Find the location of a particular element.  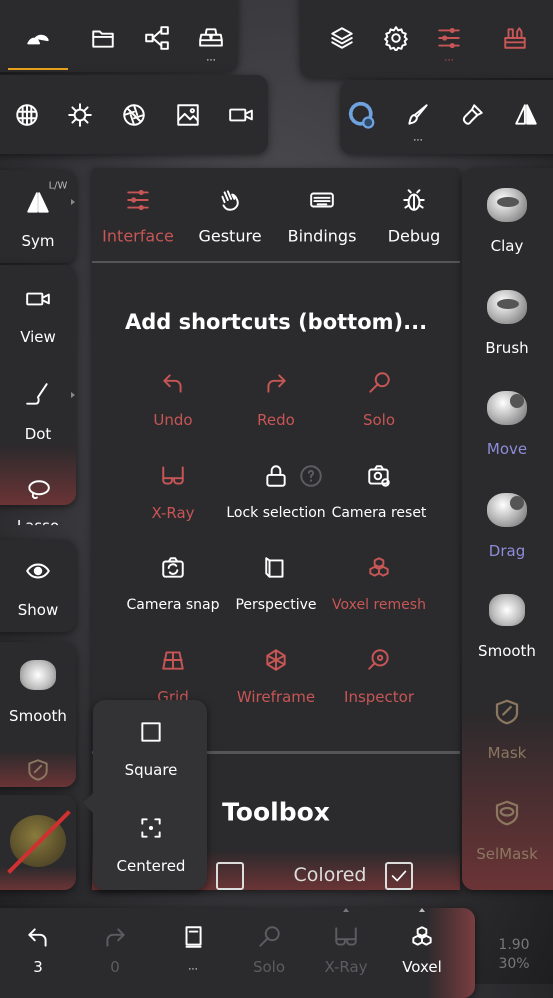

check-icon is located at coordinates (399, 876).